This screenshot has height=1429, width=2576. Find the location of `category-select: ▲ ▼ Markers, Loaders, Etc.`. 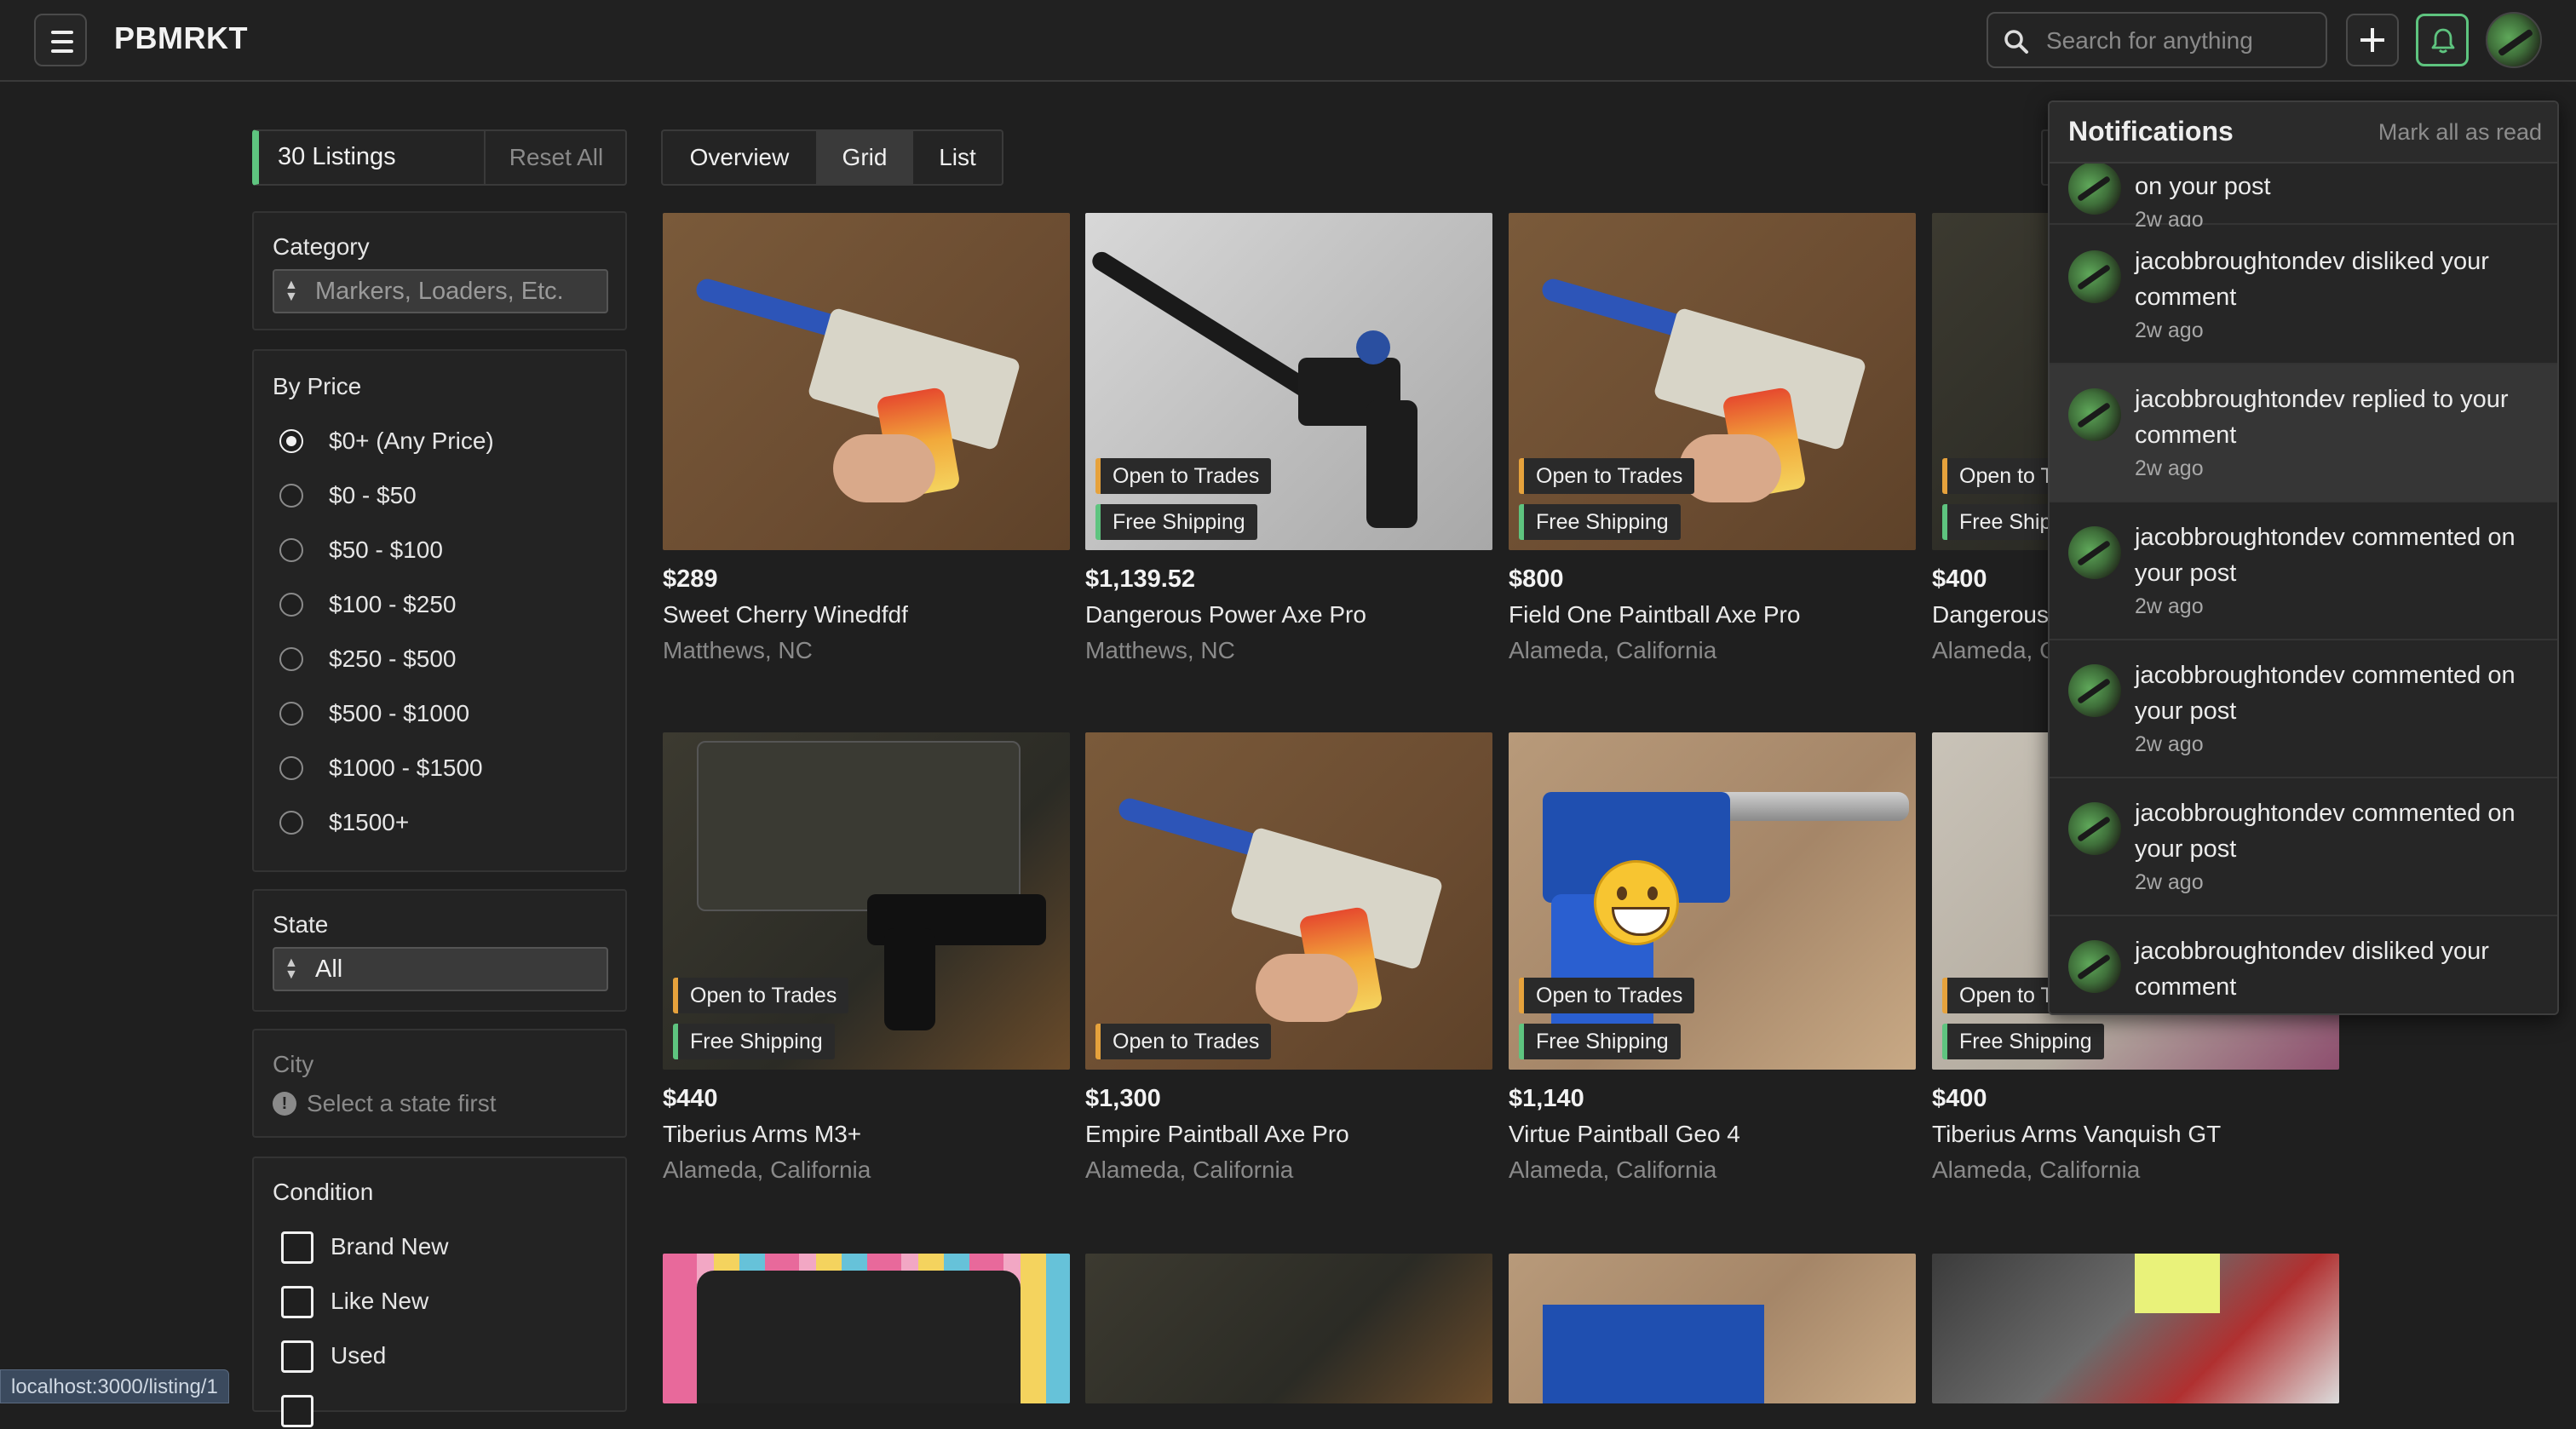

category-select: ▲ ▼ Markers, Loaders, Etc. is located at coordinates (441, 291).